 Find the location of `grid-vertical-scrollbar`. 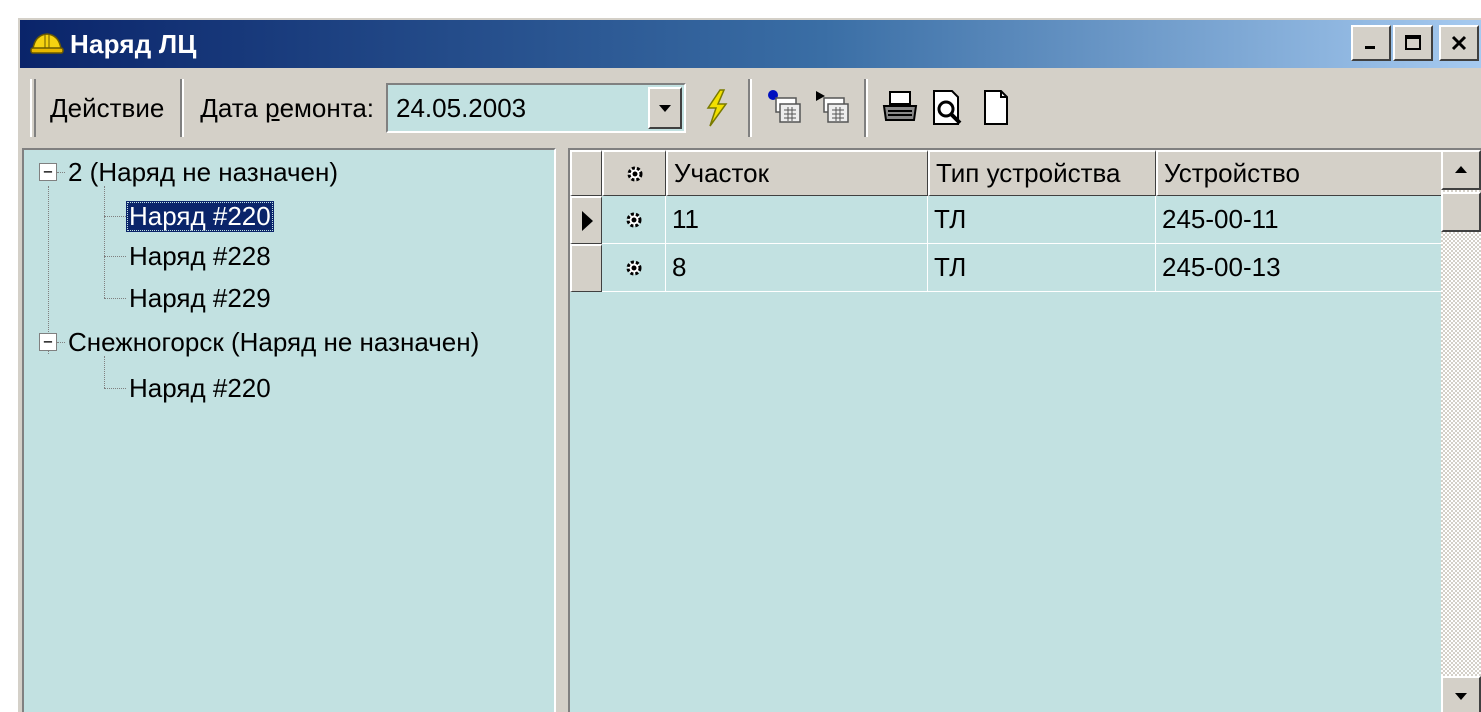

grid-vertical-scrollbar is located at coordinates (1461, 431).